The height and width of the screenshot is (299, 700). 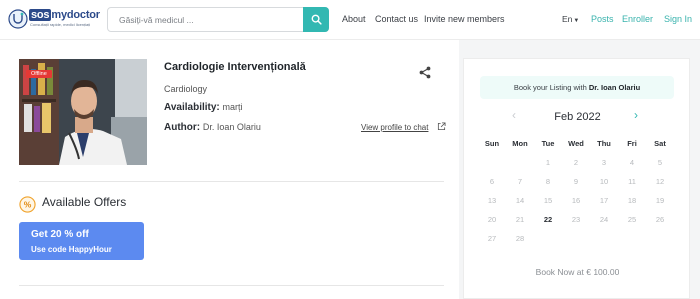 I want to click on calendar-day: 17, so click(x=604, y=200).